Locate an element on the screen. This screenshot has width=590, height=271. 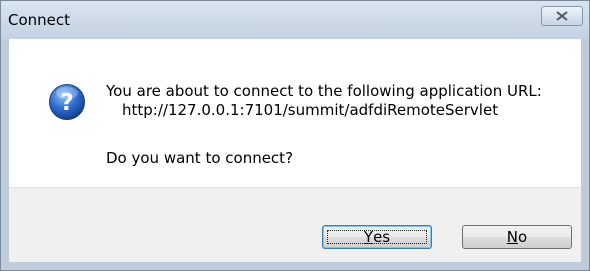
focus-ring is located at coordinates (377, 237).